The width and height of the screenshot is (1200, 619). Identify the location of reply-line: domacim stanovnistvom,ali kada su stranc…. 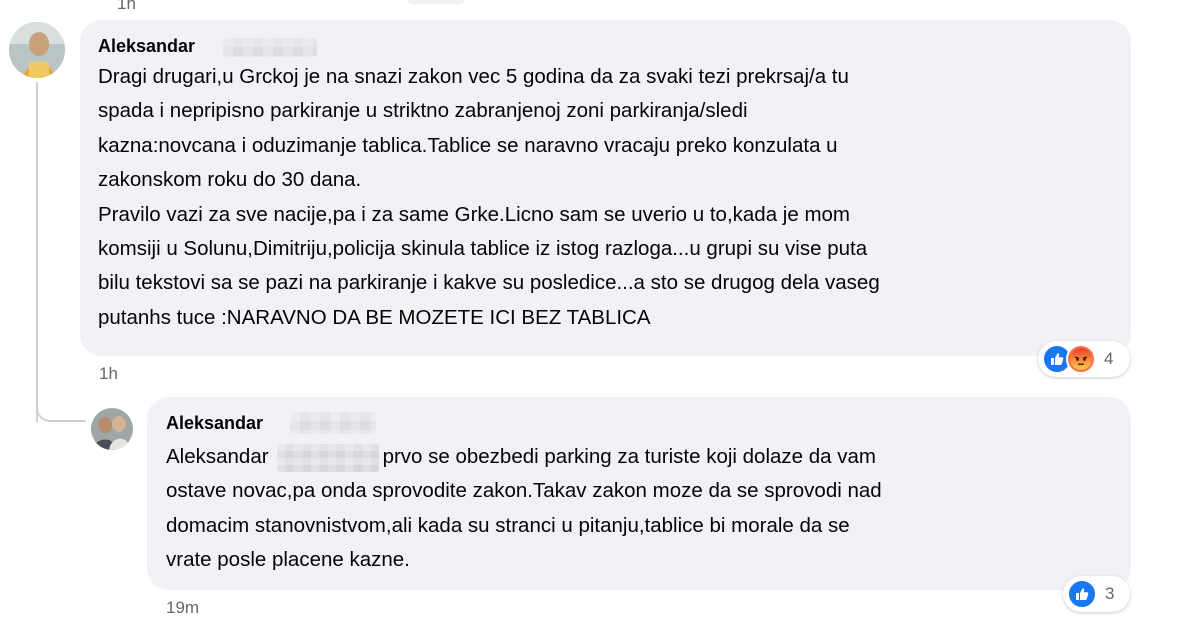
(508, 525).